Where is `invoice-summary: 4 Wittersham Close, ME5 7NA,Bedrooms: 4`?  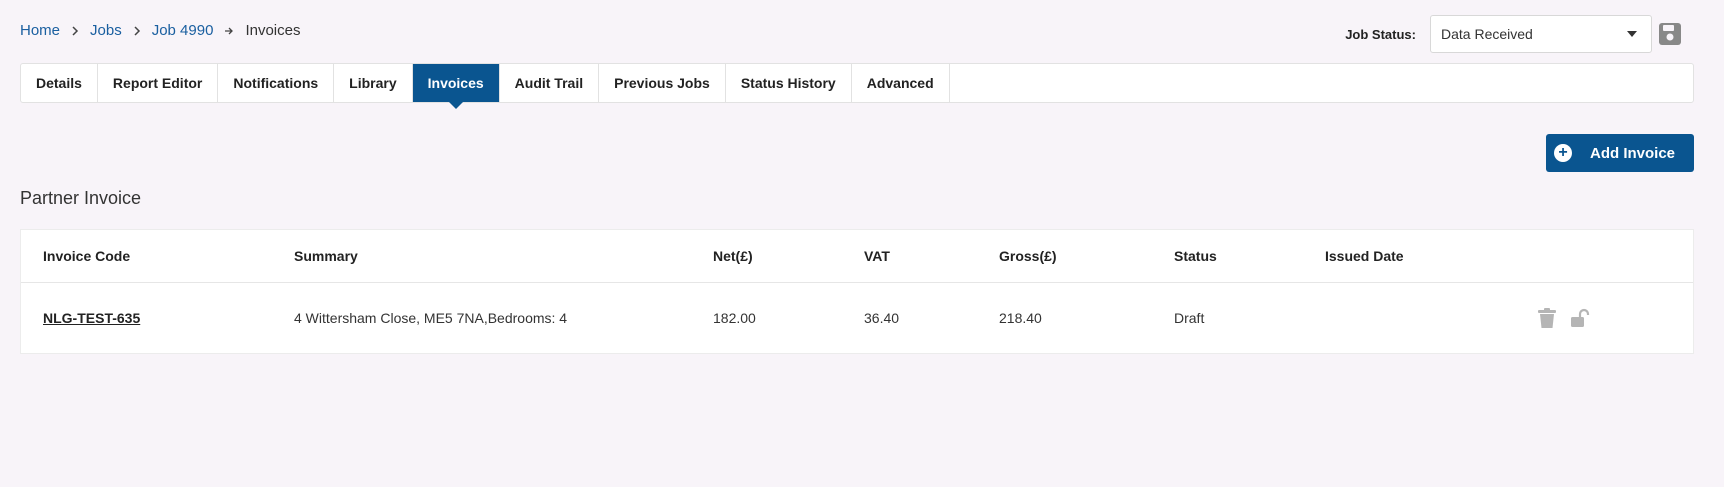 invoice-summary: 4 Wittersham Close, ME5 7NA,Bedrooms: 4 is located at coordinates (431, 318).